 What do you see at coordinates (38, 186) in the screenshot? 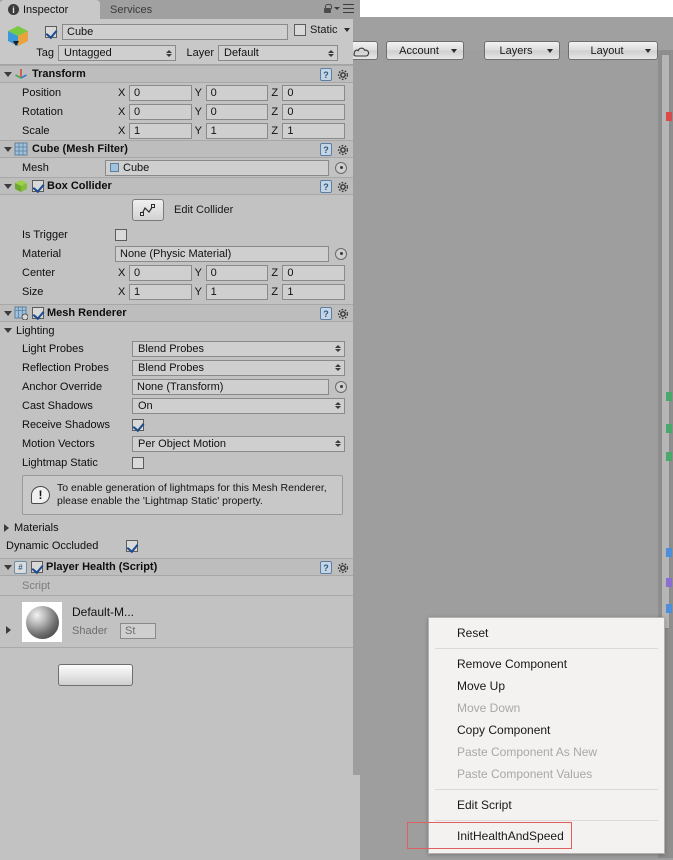
I see `box-collider-enabled-checkbox` at bounding box center [38, 186].